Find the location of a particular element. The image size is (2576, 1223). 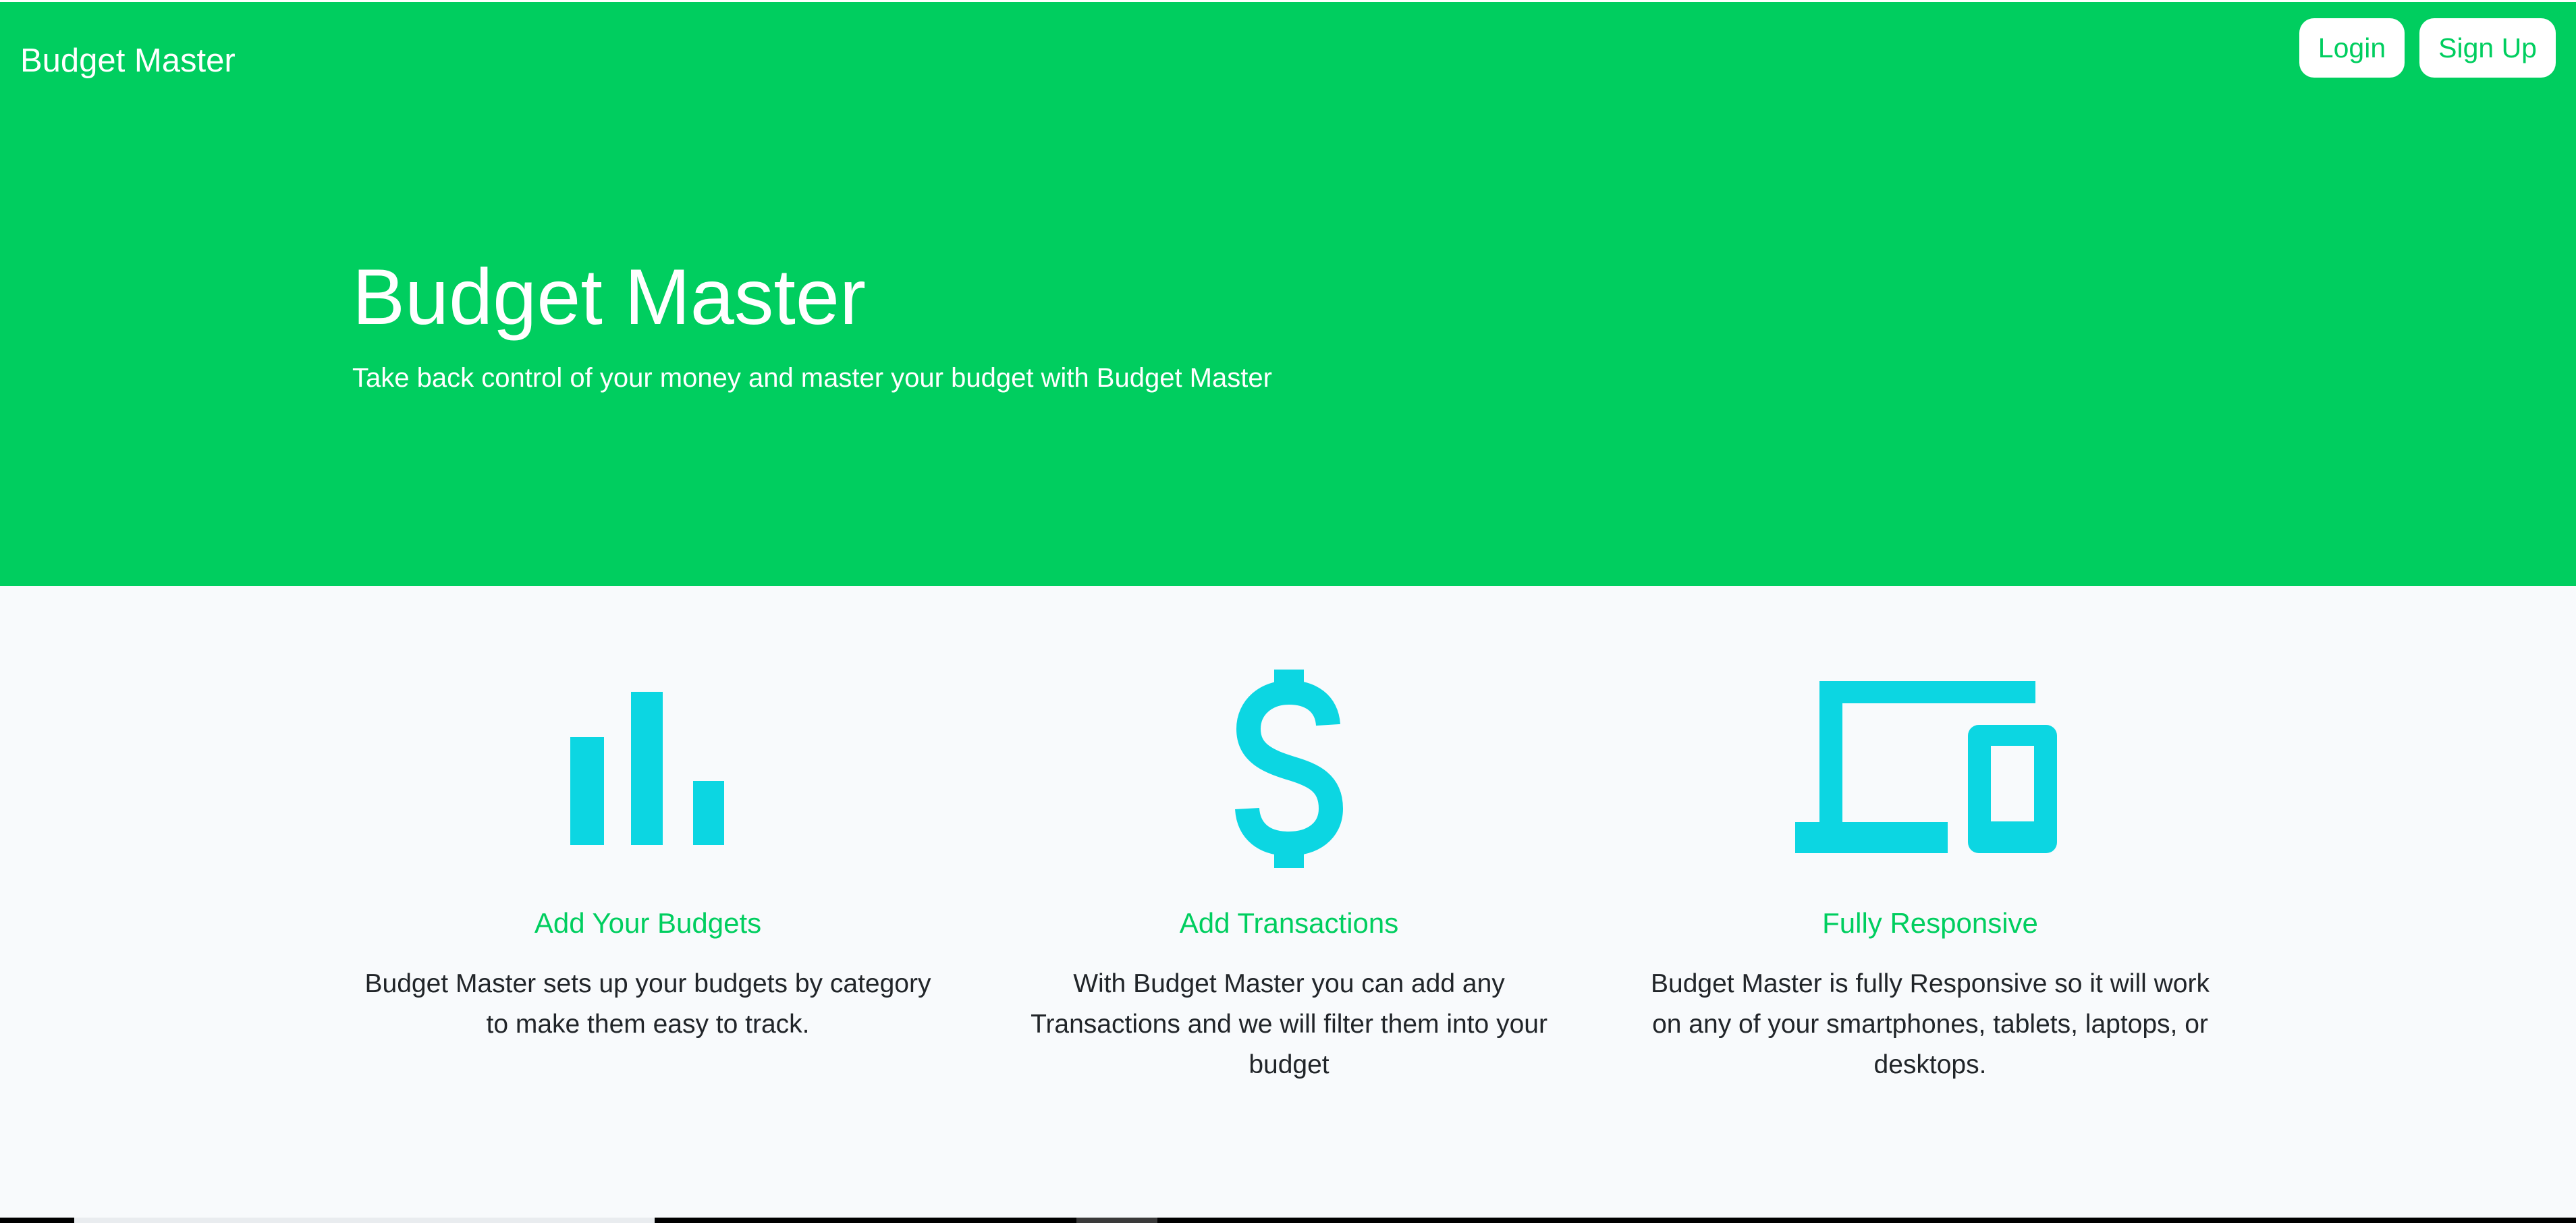

navbar: Budget Master Login Sign Up is located at coordinates (1288, 60).